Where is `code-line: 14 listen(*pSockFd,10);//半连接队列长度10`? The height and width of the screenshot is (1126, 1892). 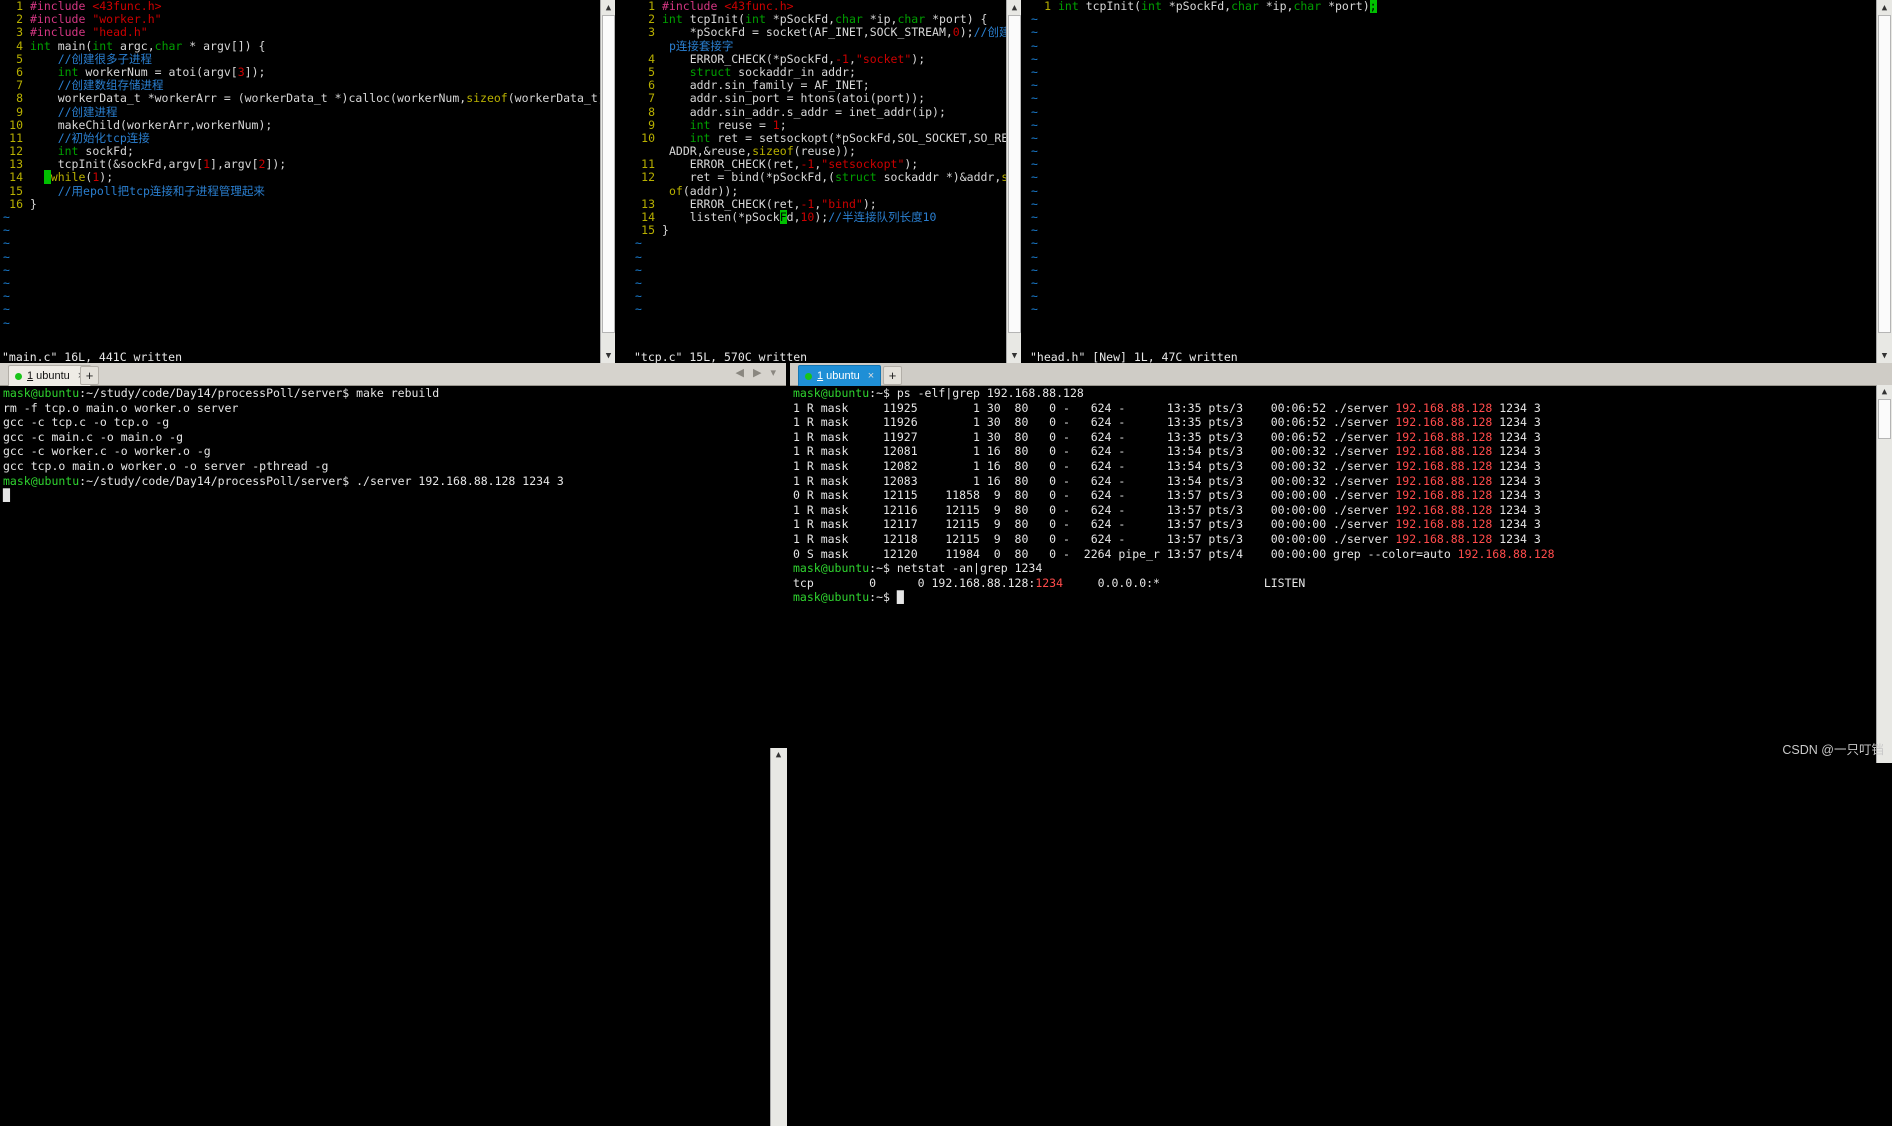 code-line: 14 listen(*pSockFd,10);//半连接队列长度10 is located at coordinates (826, 217).